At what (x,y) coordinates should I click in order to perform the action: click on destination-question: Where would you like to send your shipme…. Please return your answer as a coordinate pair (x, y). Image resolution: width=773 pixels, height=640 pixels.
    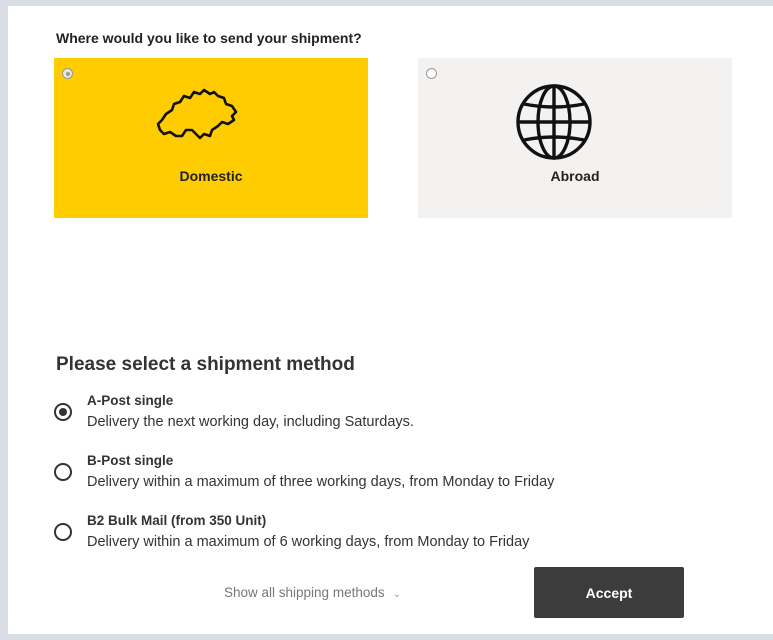
    Looking at the image, I should click on (209, 38).